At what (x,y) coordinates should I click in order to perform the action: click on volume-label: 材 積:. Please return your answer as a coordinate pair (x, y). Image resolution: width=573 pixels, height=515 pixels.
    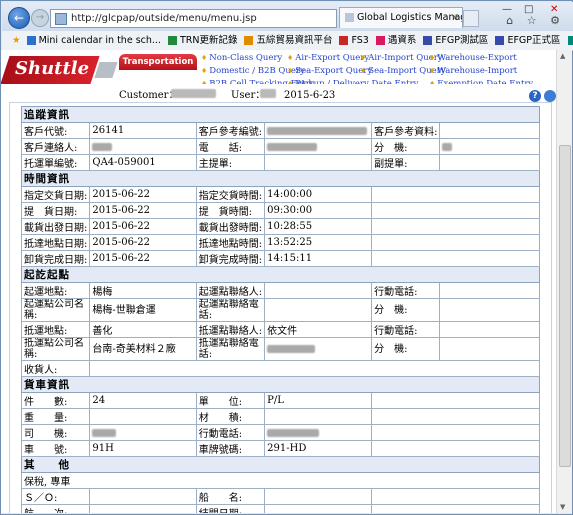
    Looking at the image, I should click on (230, 416).